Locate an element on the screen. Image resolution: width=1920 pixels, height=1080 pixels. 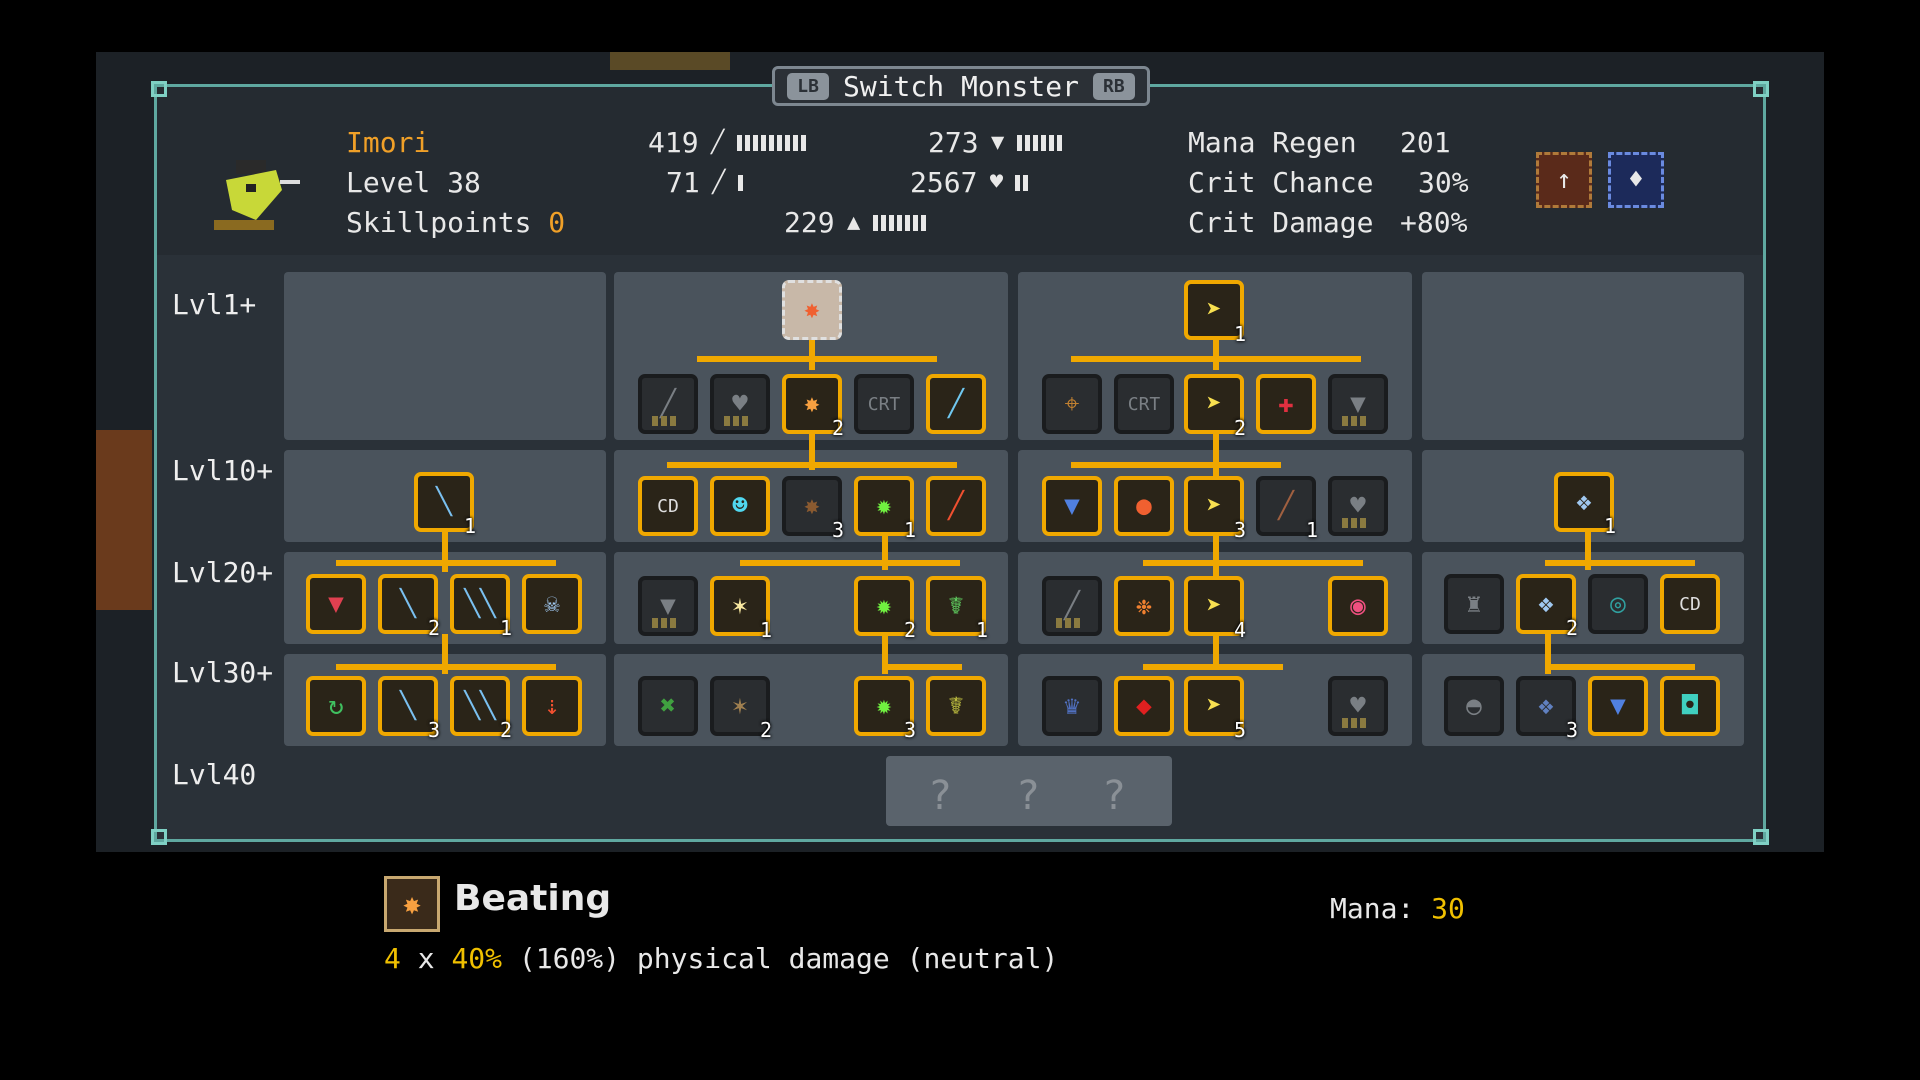
sword-skill-node: ╲ 3 is located at coordinates (409, 709).